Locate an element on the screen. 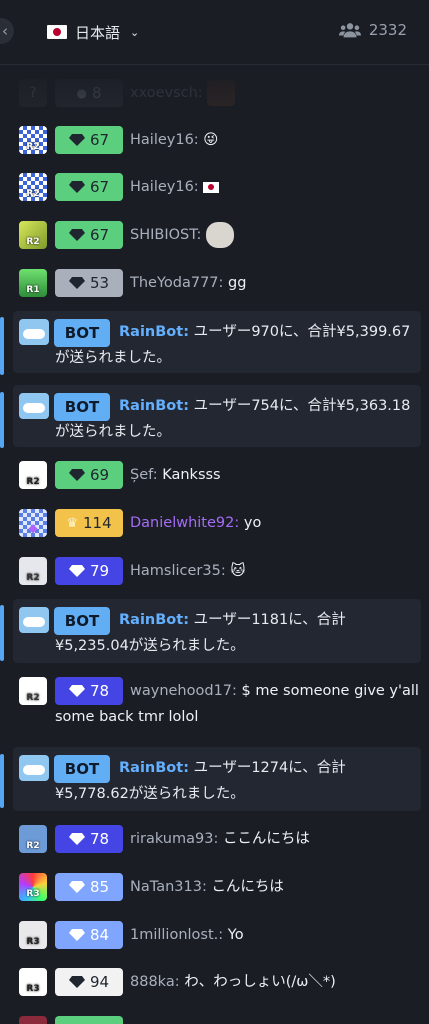  japan-flag-icon is located at coordinates (57, 32).